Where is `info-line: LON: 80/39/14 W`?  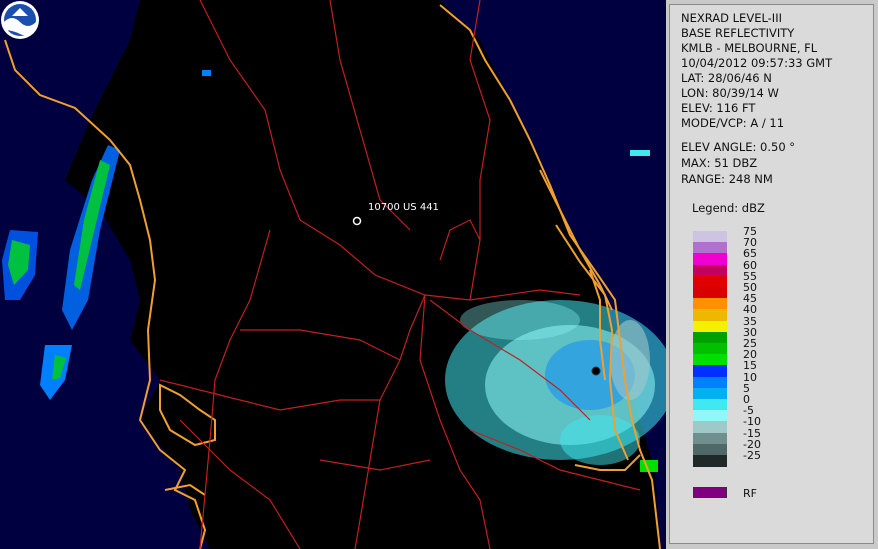 info-line: LON: 80/39/14 W is located at coordinates (730, 93).